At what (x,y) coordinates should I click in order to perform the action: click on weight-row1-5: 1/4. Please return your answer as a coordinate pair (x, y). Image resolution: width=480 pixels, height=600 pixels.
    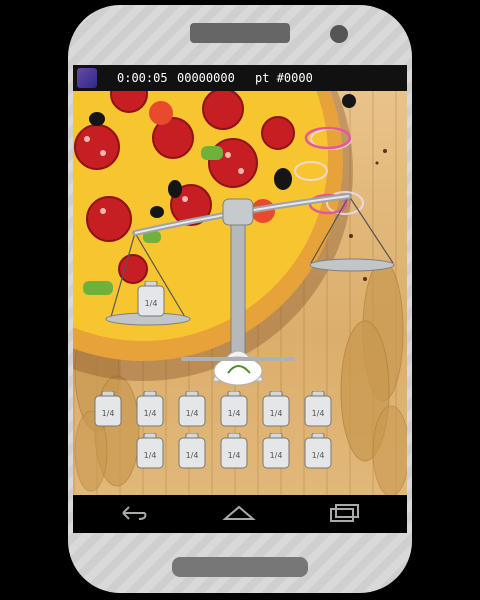
    Looking at the image, I should click on (276, 410).